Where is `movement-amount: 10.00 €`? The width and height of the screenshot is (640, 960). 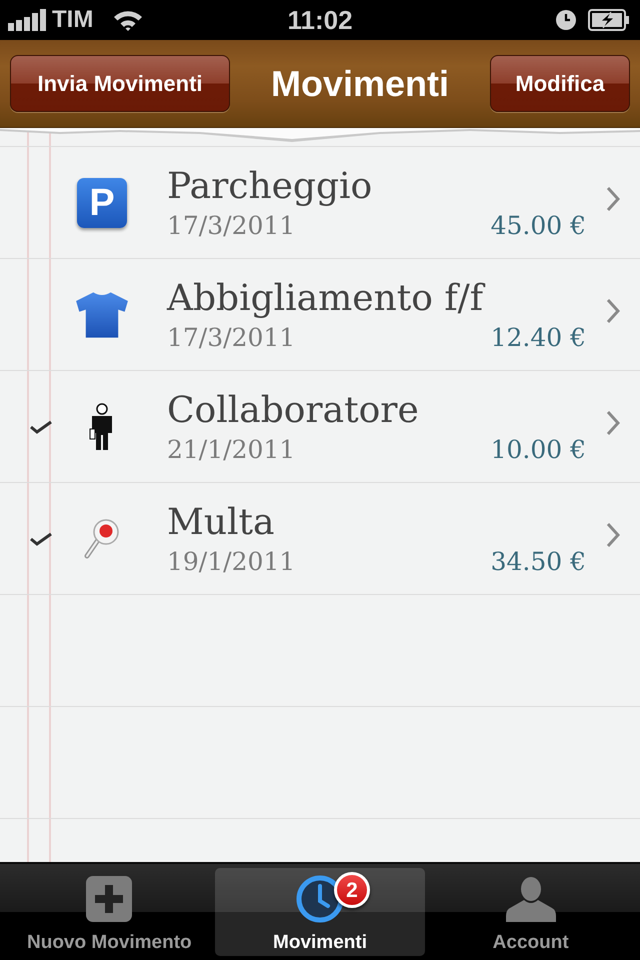 movement-amount: 10.00 € is located at coordinates (538, 450).